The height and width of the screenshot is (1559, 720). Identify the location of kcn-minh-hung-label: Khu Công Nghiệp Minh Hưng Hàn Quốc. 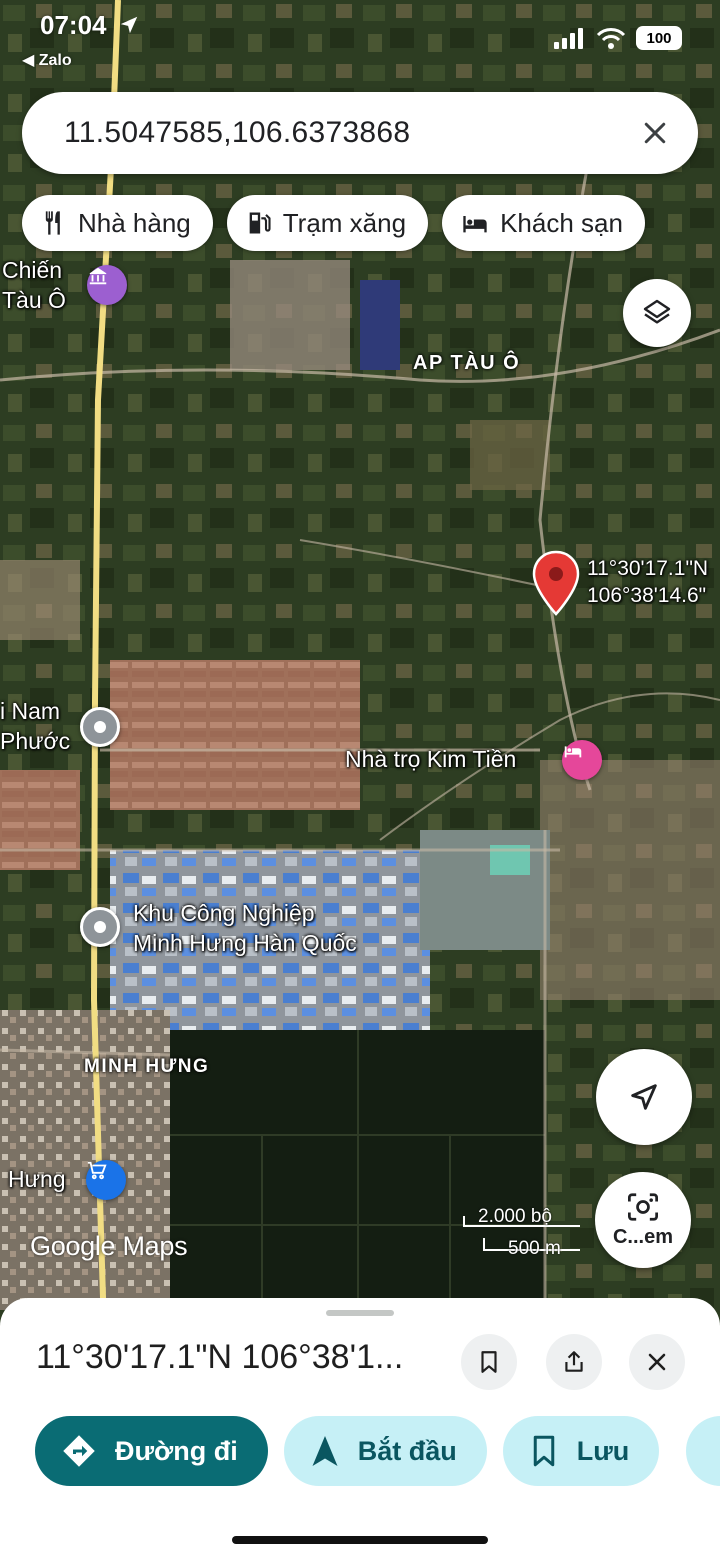
(245, 928).